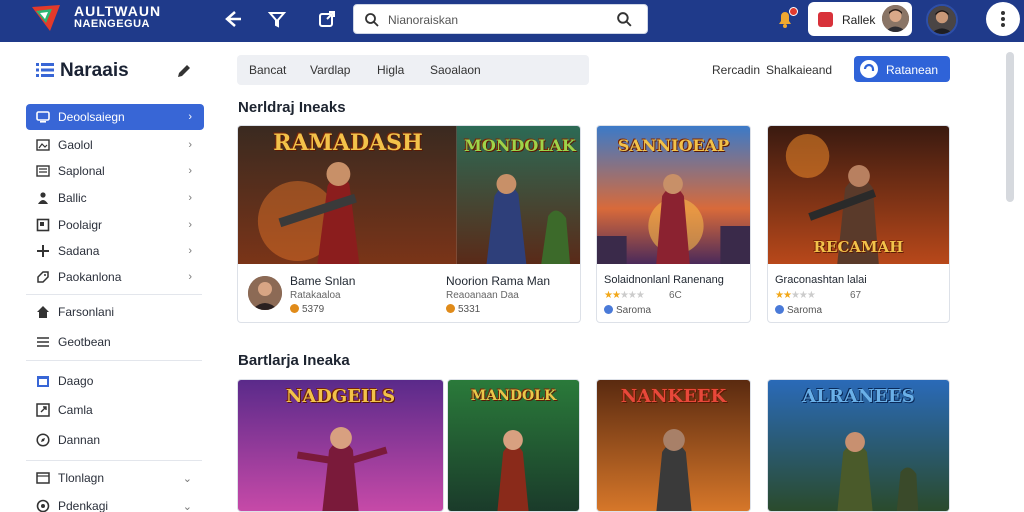  Describe the element at coordinates (79, 251) in the screenshot. I see `sidebar-item-label: Sadana` at that location.